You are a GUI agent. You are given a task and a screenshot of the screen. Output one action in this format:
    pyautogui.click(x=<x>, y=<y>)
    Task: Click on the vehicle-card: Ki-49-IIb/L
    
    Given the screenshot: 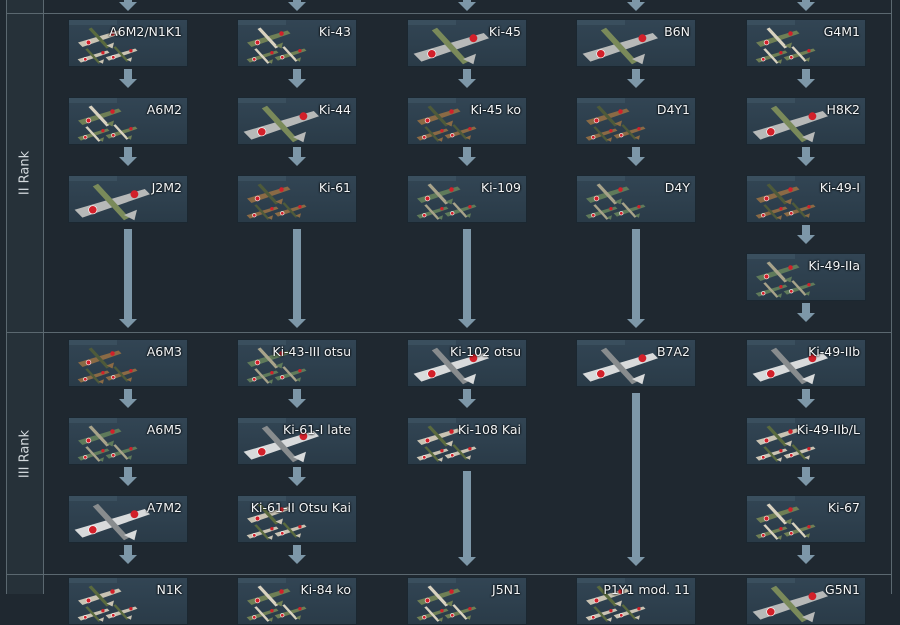 What is the action you would take?
    pyautogui.click(x=806, y=441)
    